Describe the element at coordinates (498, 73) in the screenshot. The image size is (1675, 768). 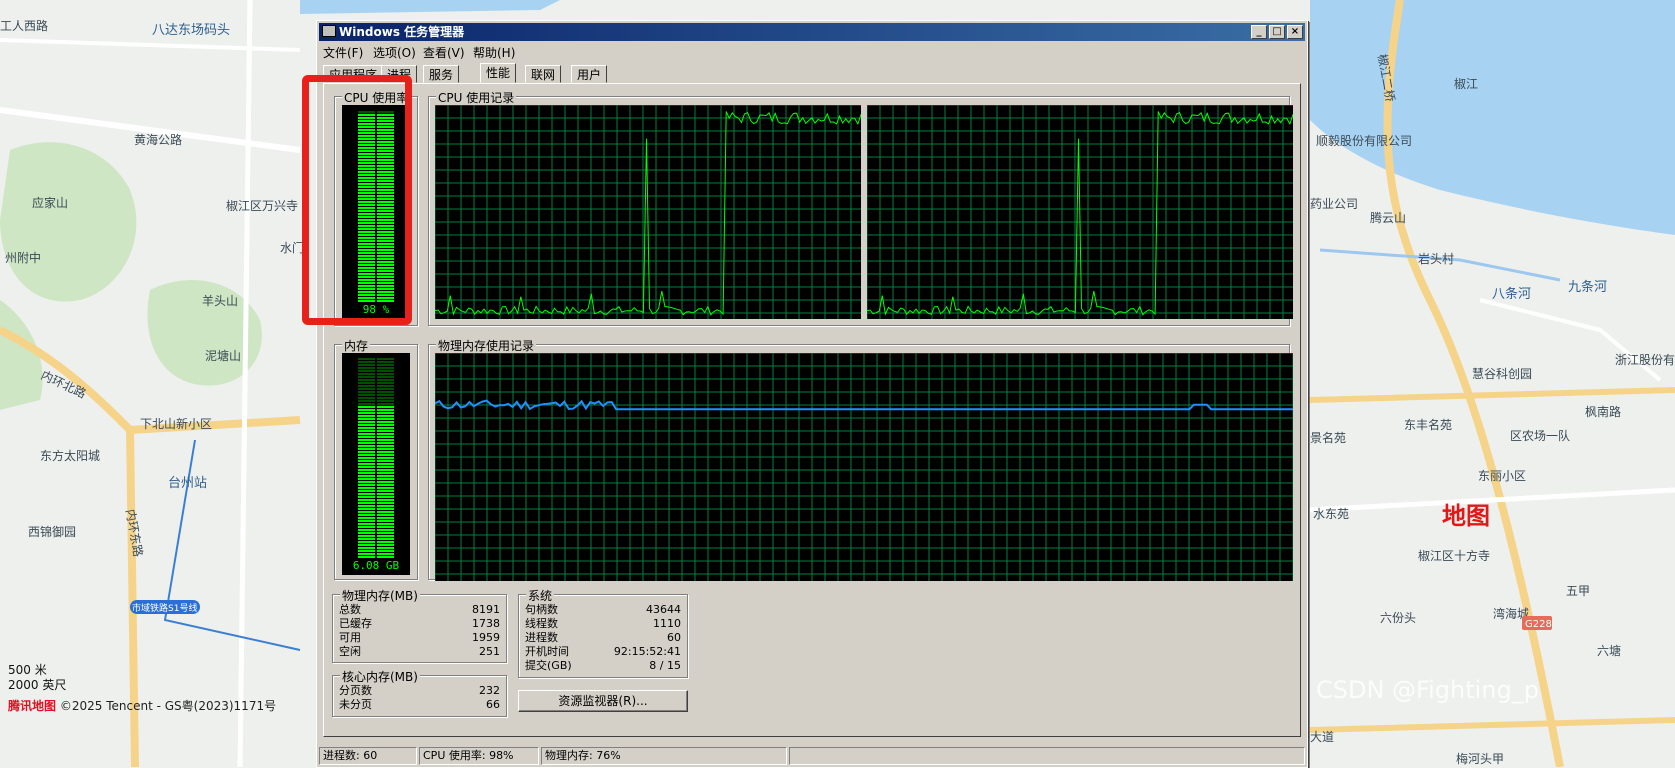
I see `tab-performance: 性能` at that location.